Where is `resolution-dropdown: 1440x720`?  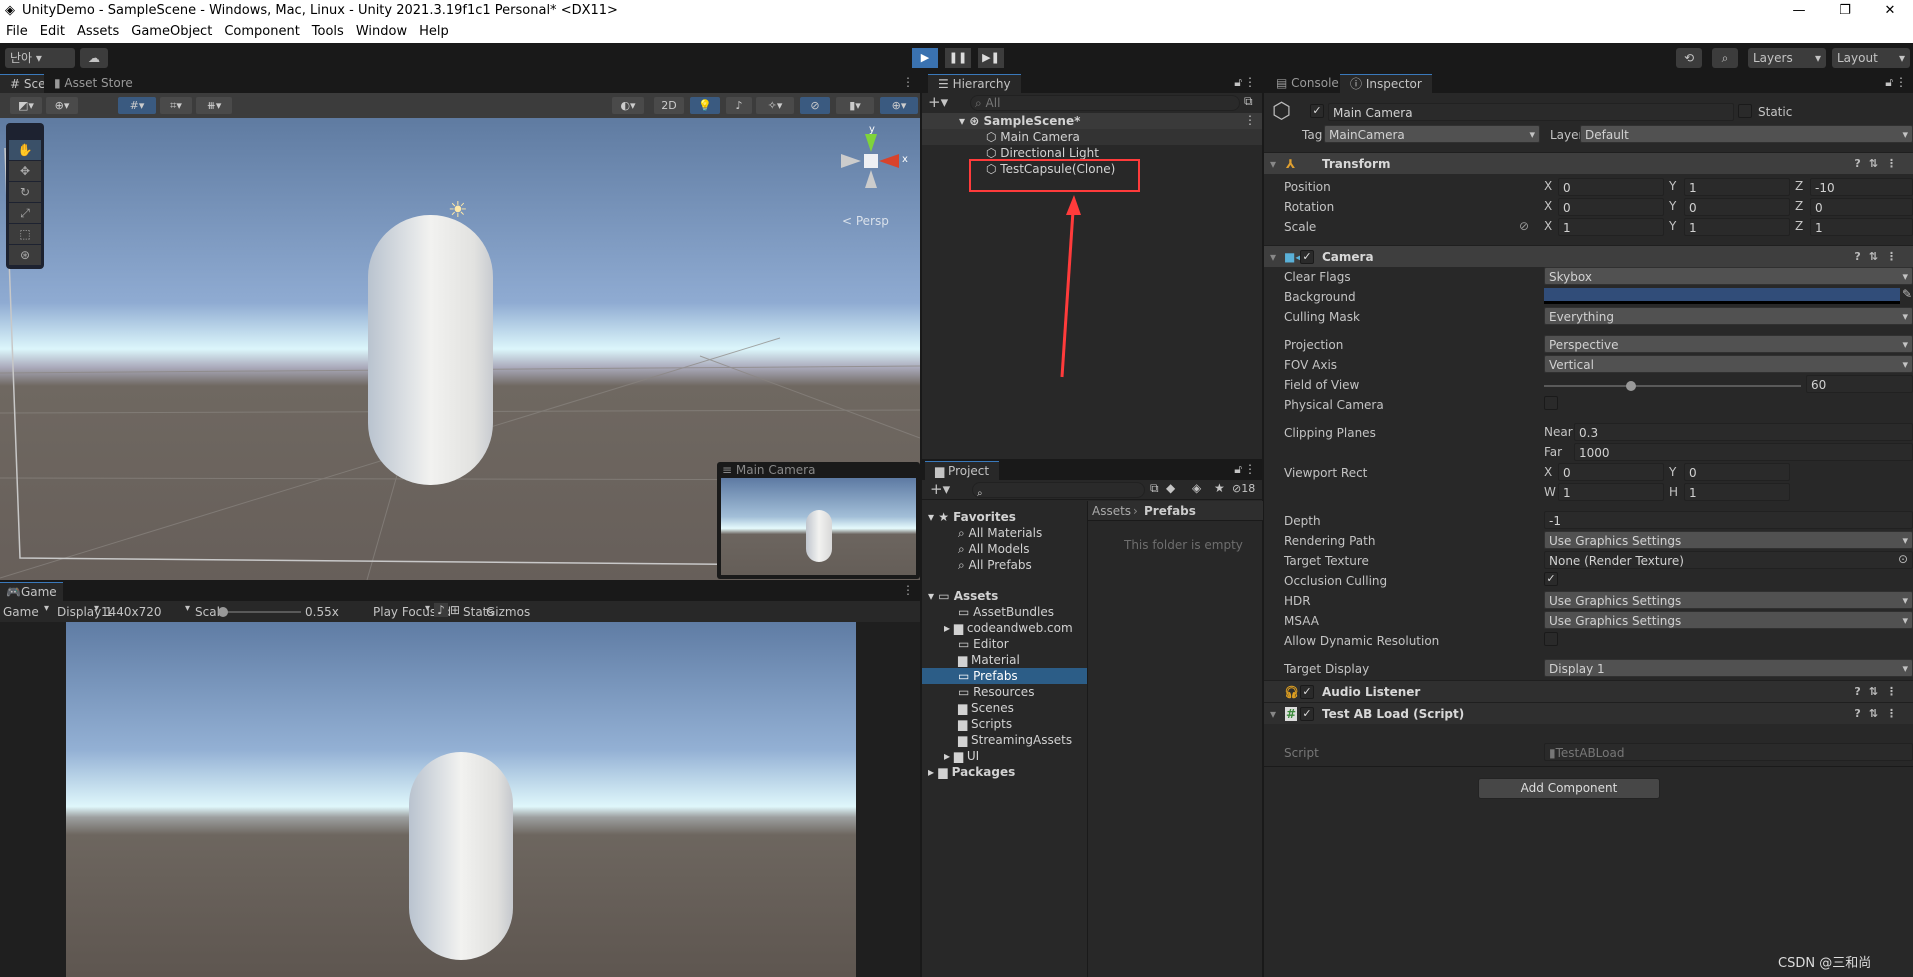
resolution-dropdown: 1440x720 is located at coordinates (131, 612).